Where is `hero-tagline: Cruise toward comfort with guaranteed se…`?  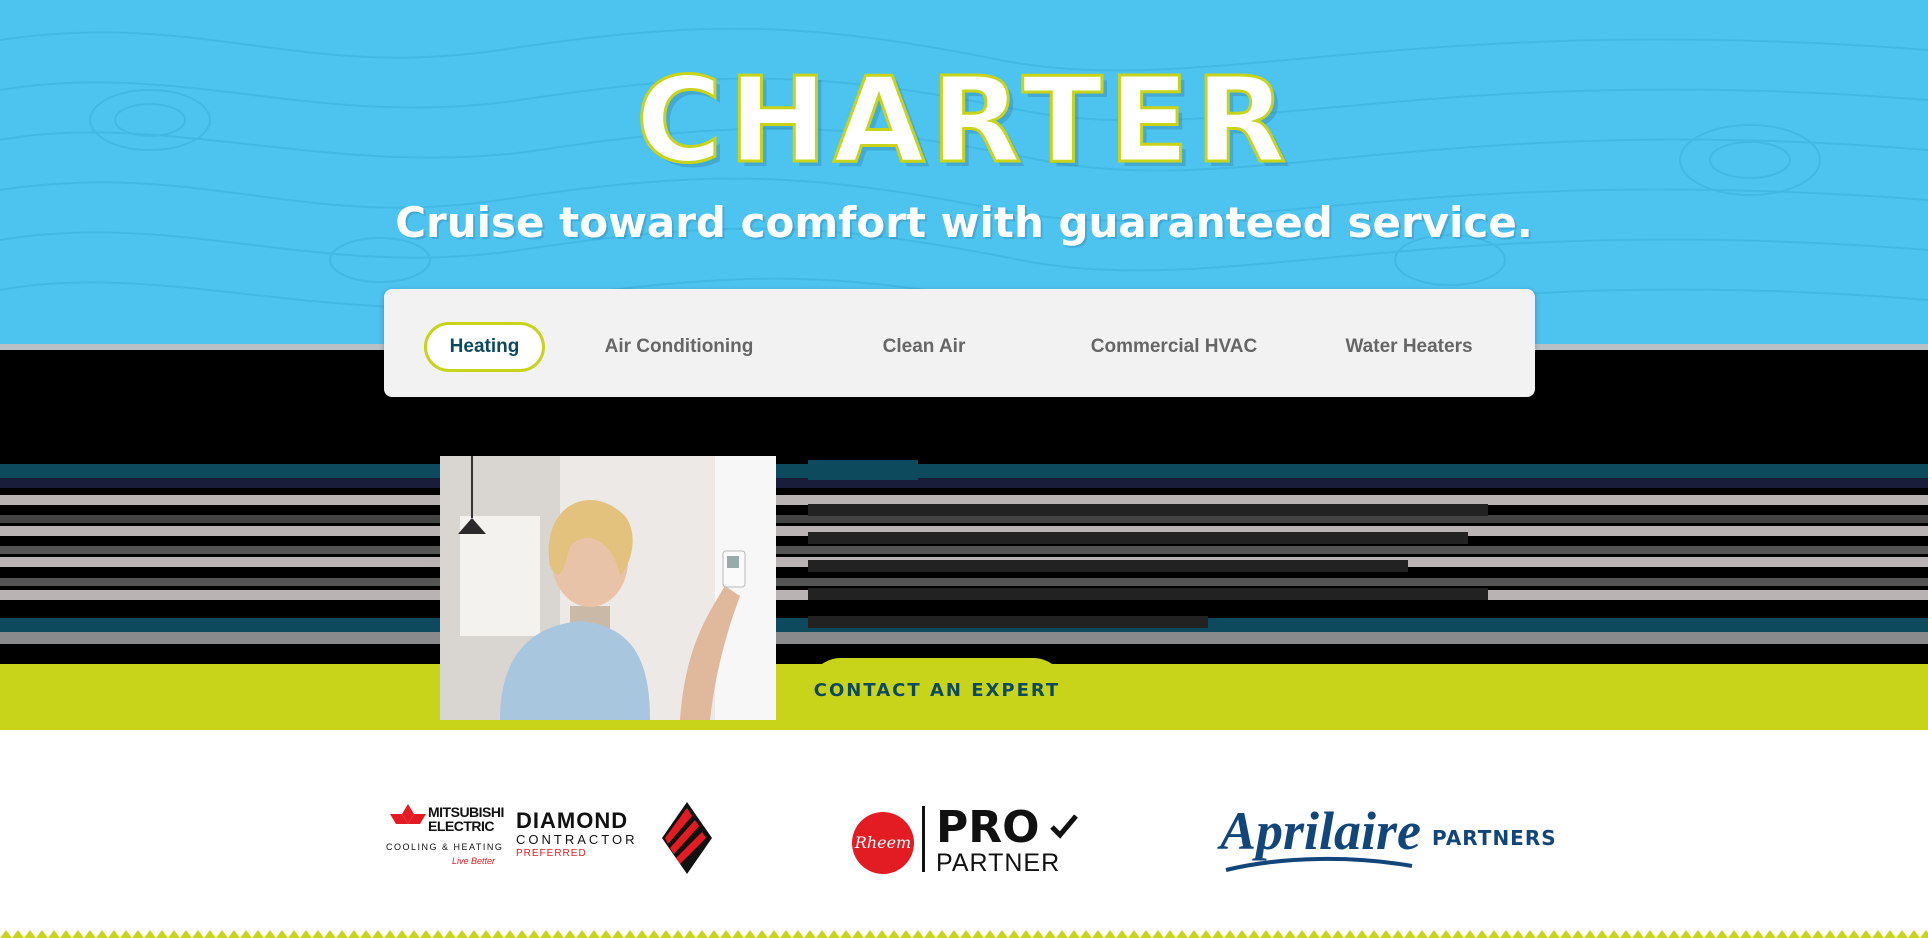
hero-tagline: Cruise toward comfort with guaranteed se… is located at coordinates (964, 222).